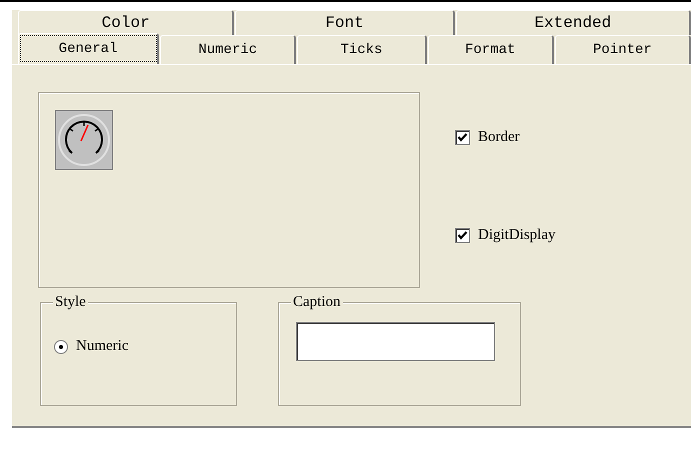 The image size is (691, 457). Describe the element at coordinates (395, 341) in the screenshot. I see `caption-field` at that location.